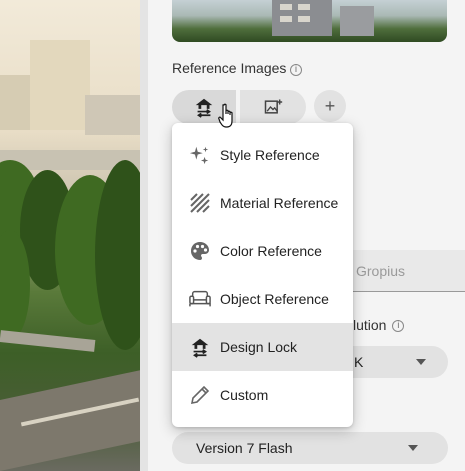 The height and width of the screenshot is (471, 465). Describe the element at coordinates (274, 299) in the screenshot. I see `menu-item-label: Object Reference` at that location.